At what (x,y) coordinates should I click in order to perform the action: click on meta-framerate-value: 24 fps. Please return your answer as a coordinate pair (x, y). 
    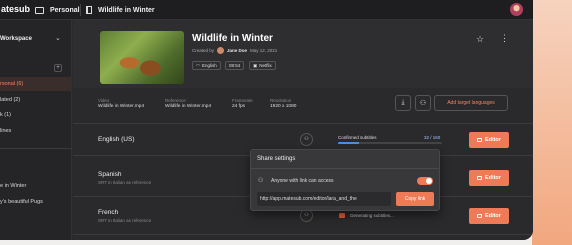
    Looking at the image, I should click on (239, 106).